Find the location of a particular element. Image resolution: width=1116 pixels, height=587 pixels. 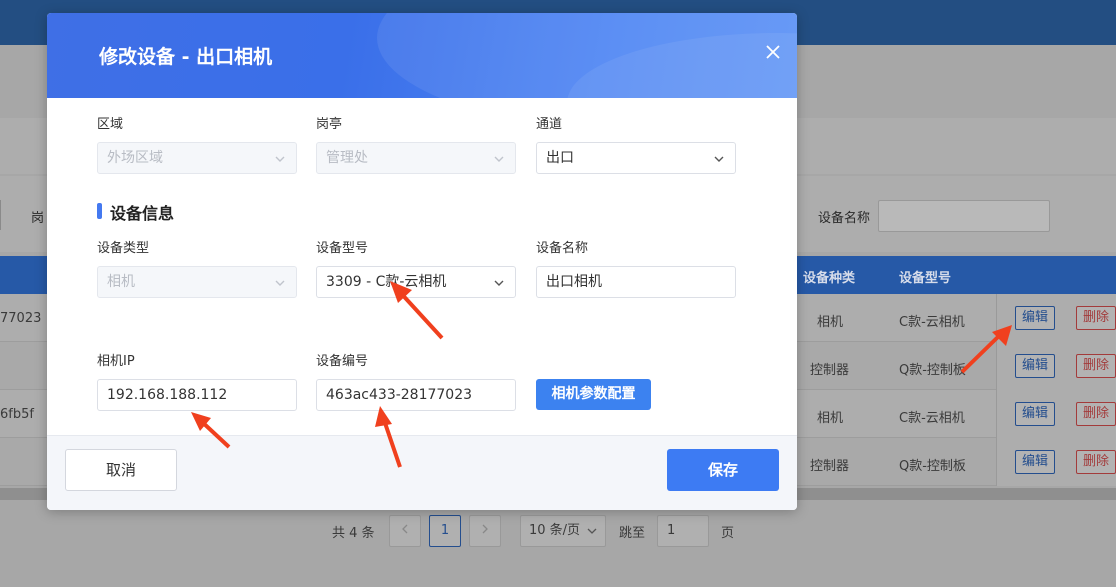

device-sn-input: 463ac433-28177023 is located at coordinates (416, 395).